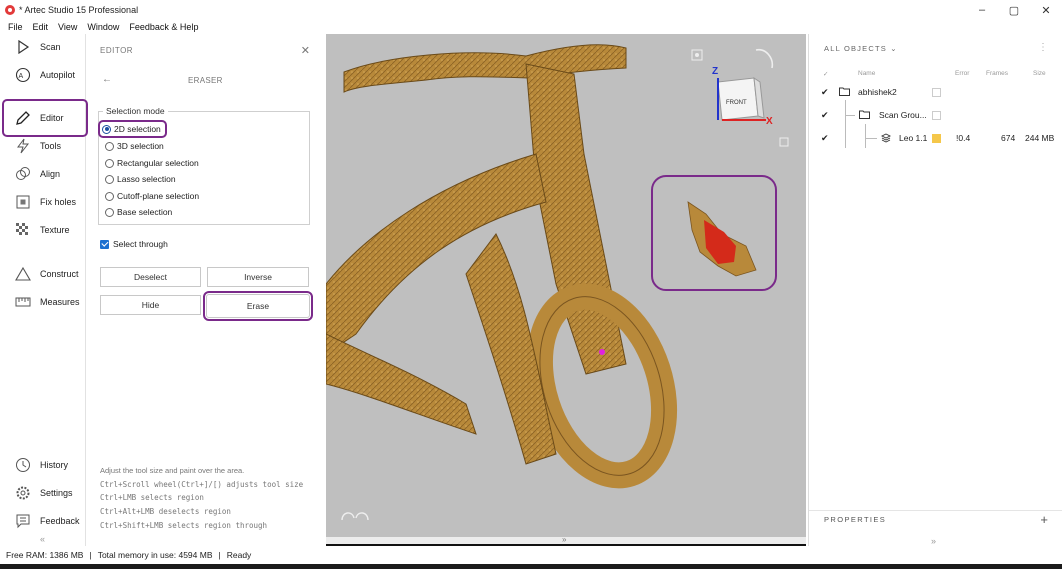  I want to click on object-row-abhishek2: ✔ abhishek2, so click(935, 93).